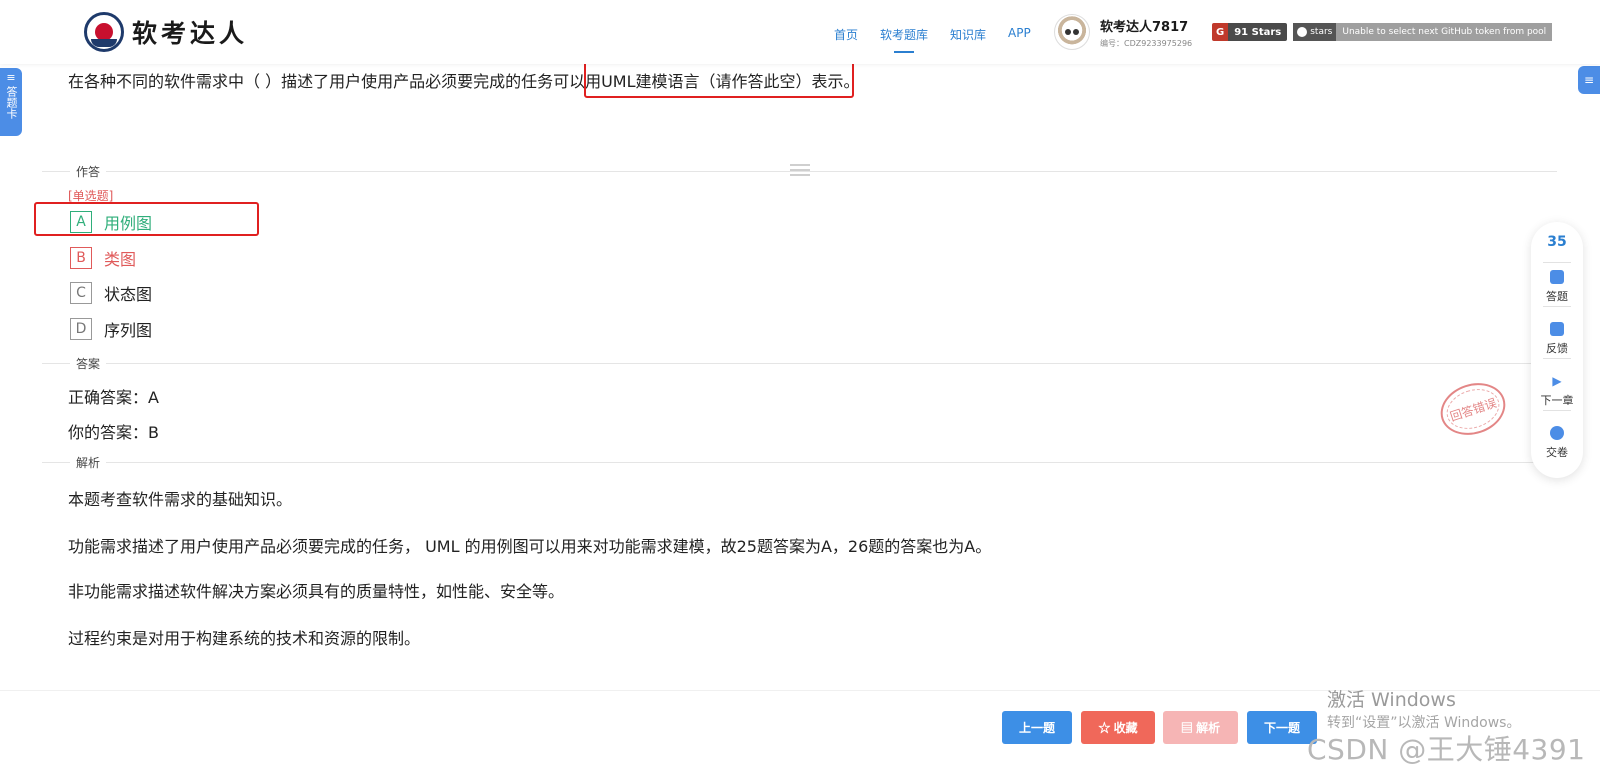  What do you see at coordinates (88, 171) in the screenshot?
I see `section-answer-area: 作答` at bounding box center [88, 171].